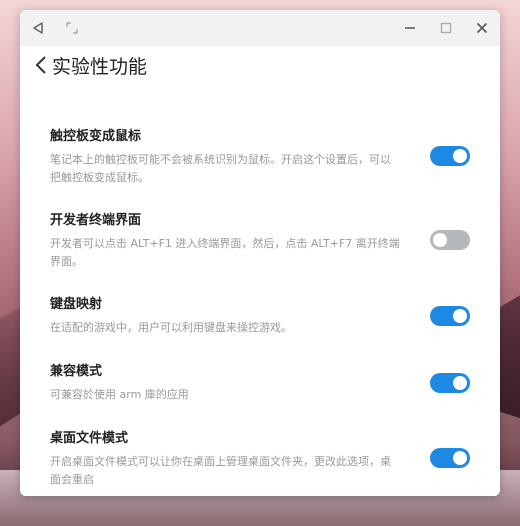 This screenshot has width=520, height=526. I want to click on setting-description: 笔记本上的触控板可能不会被系统识别为鼠标。开启这个设置后，可以把触控板变成鼠标。, so click(220, 168).